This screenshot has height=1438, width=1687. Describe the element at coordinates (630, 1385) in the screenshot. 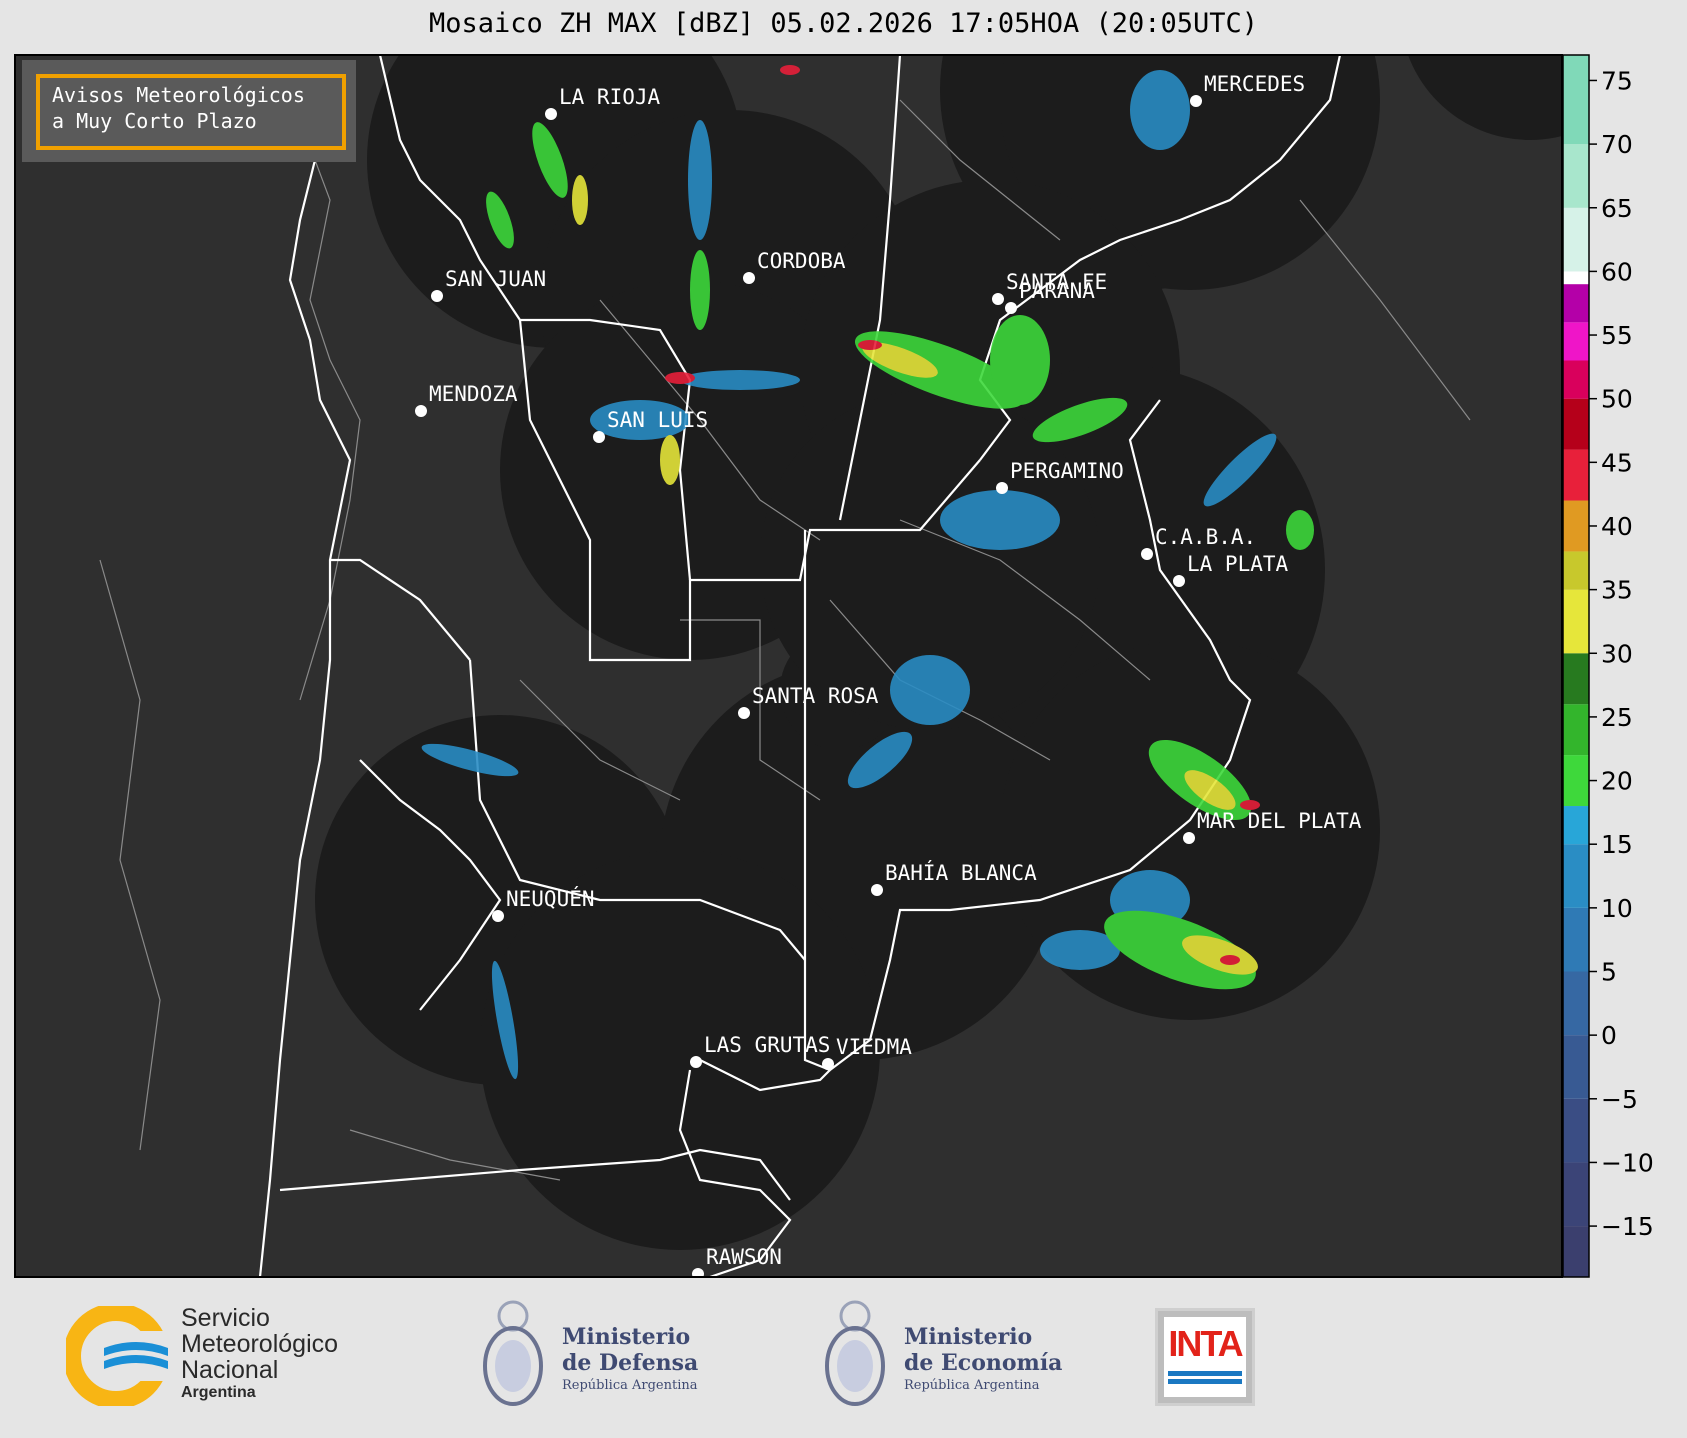

I see `defensa-line-3: República Argentina` at that location.